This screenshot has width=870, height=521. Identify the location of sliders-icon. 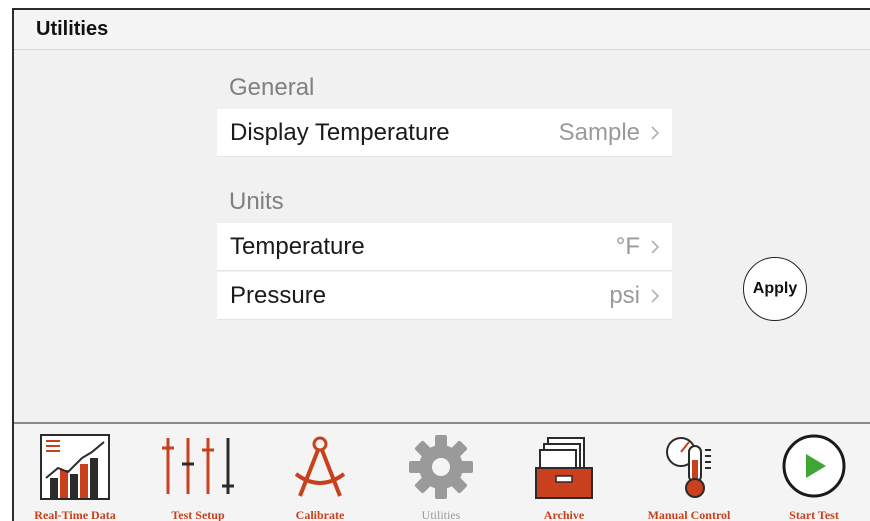
(198, 466).